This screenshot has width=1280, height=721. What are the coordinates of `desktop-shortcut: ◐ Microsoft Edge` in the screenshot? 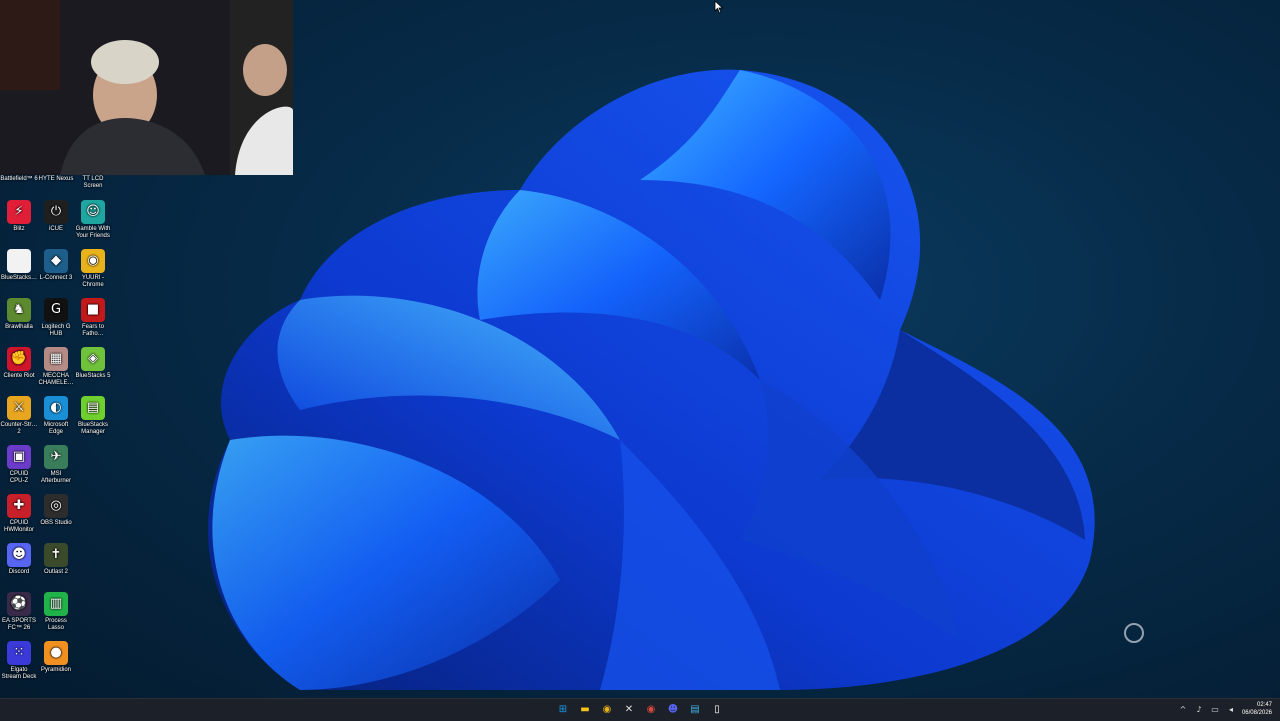 It's located at (56, 416).